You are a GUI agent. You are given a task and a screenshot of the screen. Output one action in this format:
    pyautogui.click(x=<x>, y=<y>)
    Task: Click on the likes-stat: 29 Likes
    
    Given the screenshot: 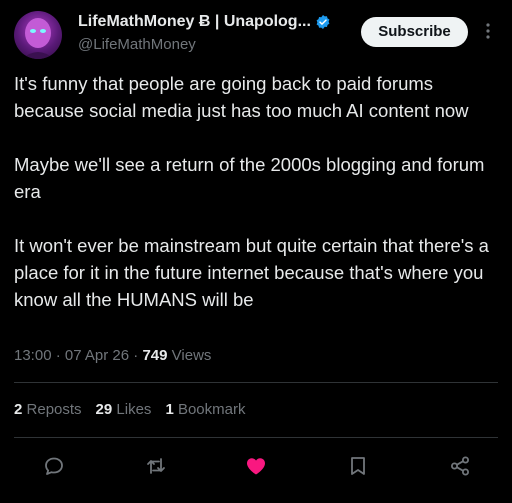 What is the action you would take?
    pyautogui.click(x=124, y=409)
    